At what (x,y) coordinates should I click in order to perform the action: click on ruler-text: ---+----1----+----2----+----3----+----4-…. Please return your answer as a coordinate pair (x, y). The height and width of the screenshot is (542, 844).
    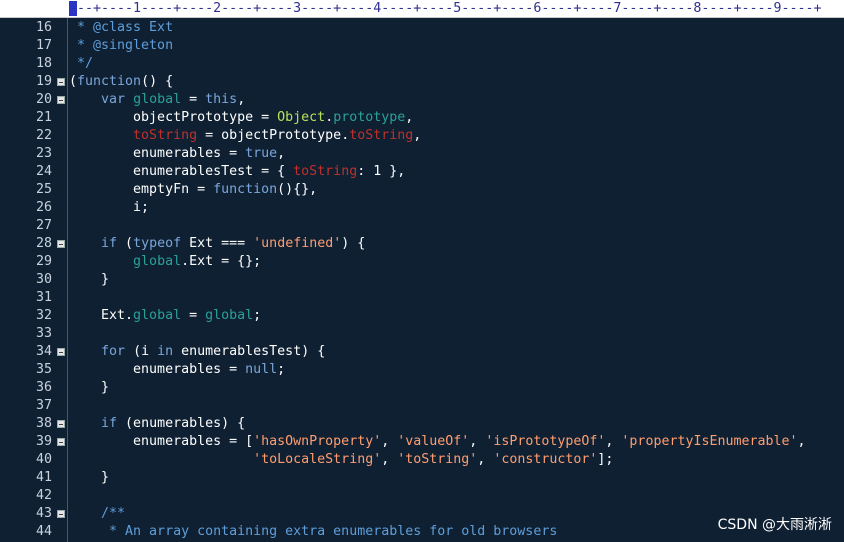
    Looking at the image, I should click on (445, 8).